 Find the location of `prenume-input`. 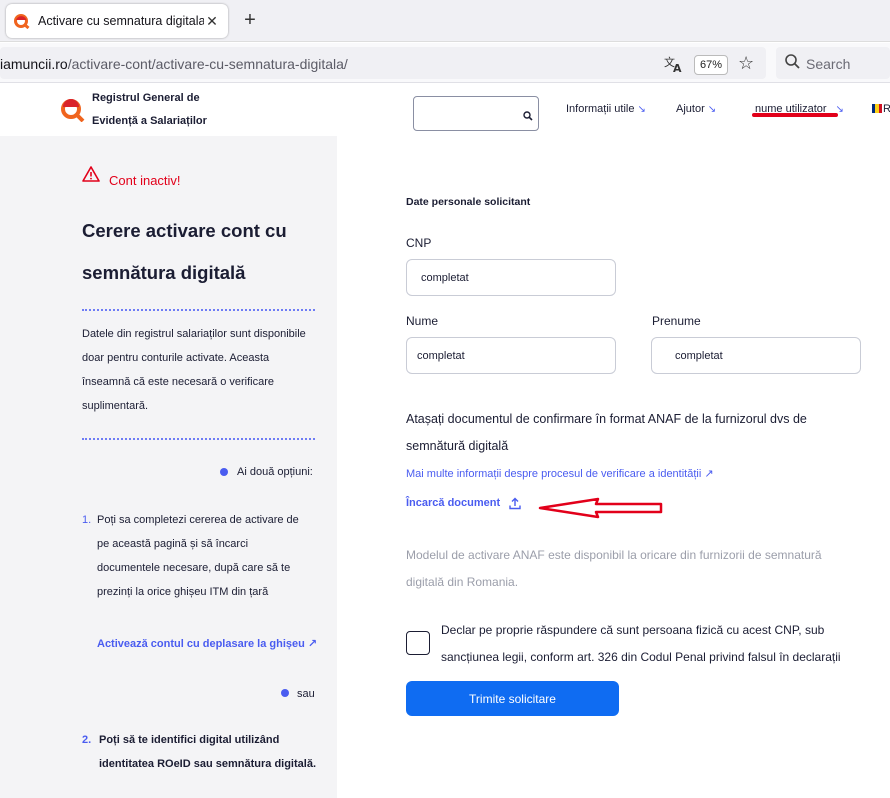

prenume-input is located at coordinates (756, 355).